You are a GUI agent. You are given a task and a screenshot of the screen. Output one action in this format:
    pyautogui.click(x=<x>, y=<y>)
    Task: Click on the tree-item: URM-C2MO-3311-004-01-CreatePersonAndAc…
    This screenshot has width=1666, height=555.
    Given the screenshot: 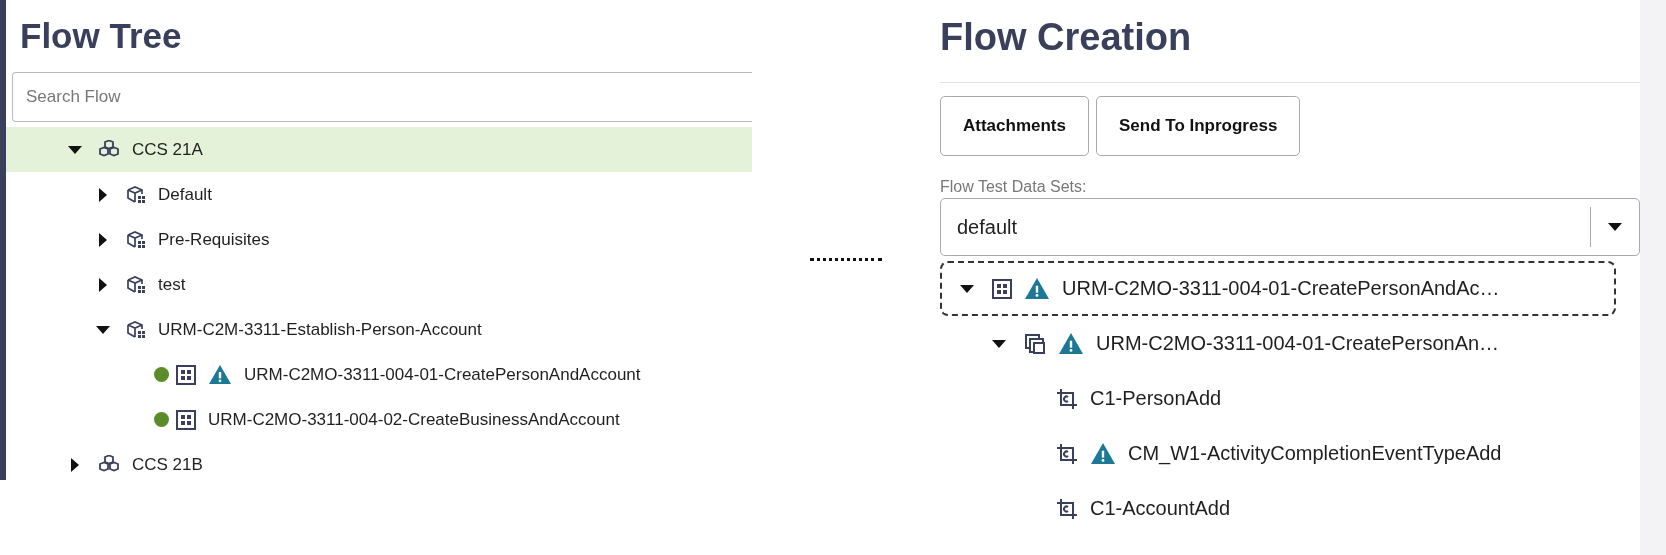 What is the action you would take?
    pyautogui.click(x=1278, y=288)
    